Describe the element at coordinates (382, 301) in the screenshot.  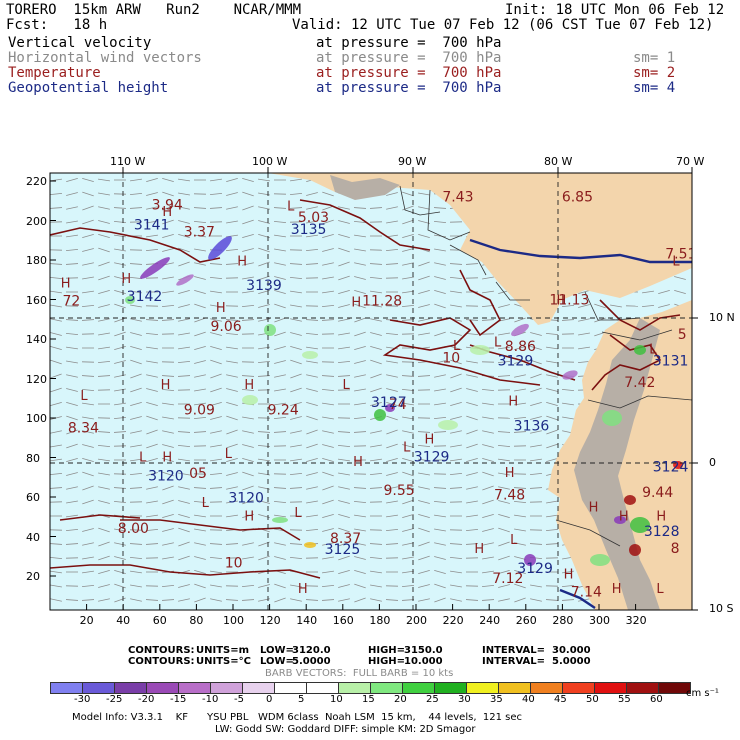
I see `temperature-label: 11.28` at that location.